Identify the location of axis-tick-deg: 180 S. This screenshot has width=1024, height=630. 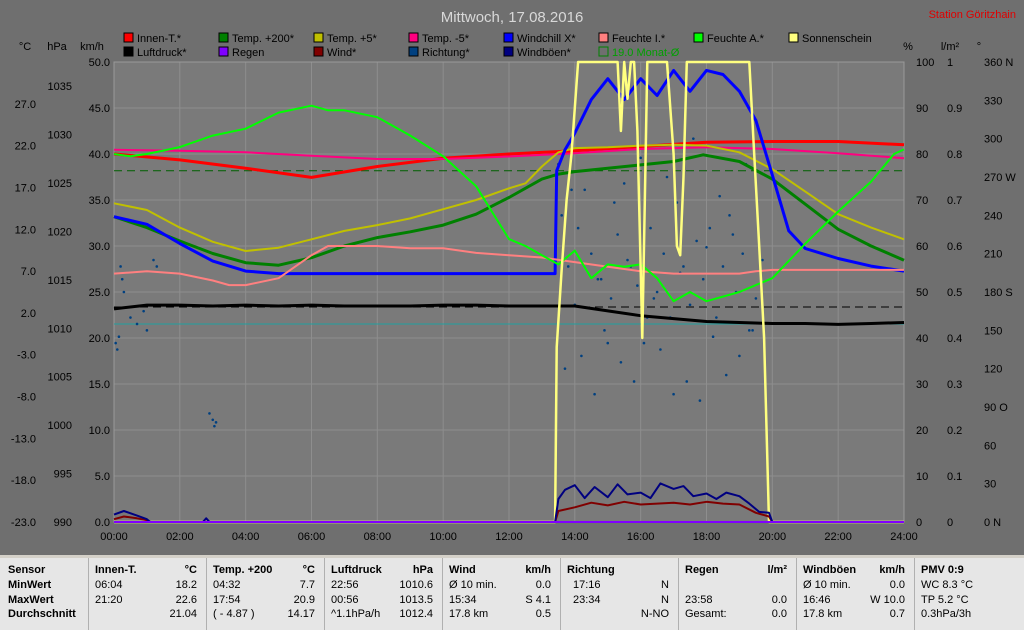
(998, 293).